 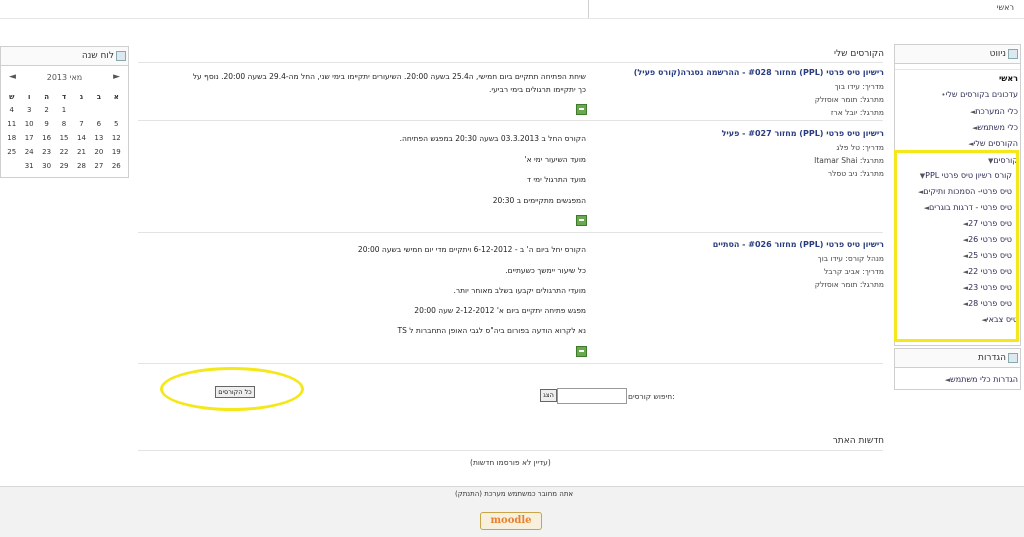 I want to click on moodle-logo: moodle, so click(x=511, y=521).